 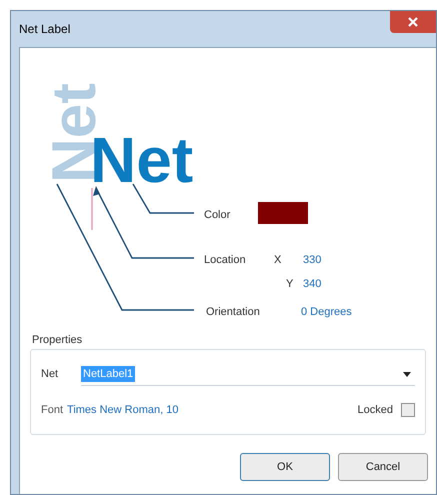 What do you see at coordinates (326, 312) in the screenshot?
I see `orientation-value: 0 Degrees` at bounding box center [326, 312].